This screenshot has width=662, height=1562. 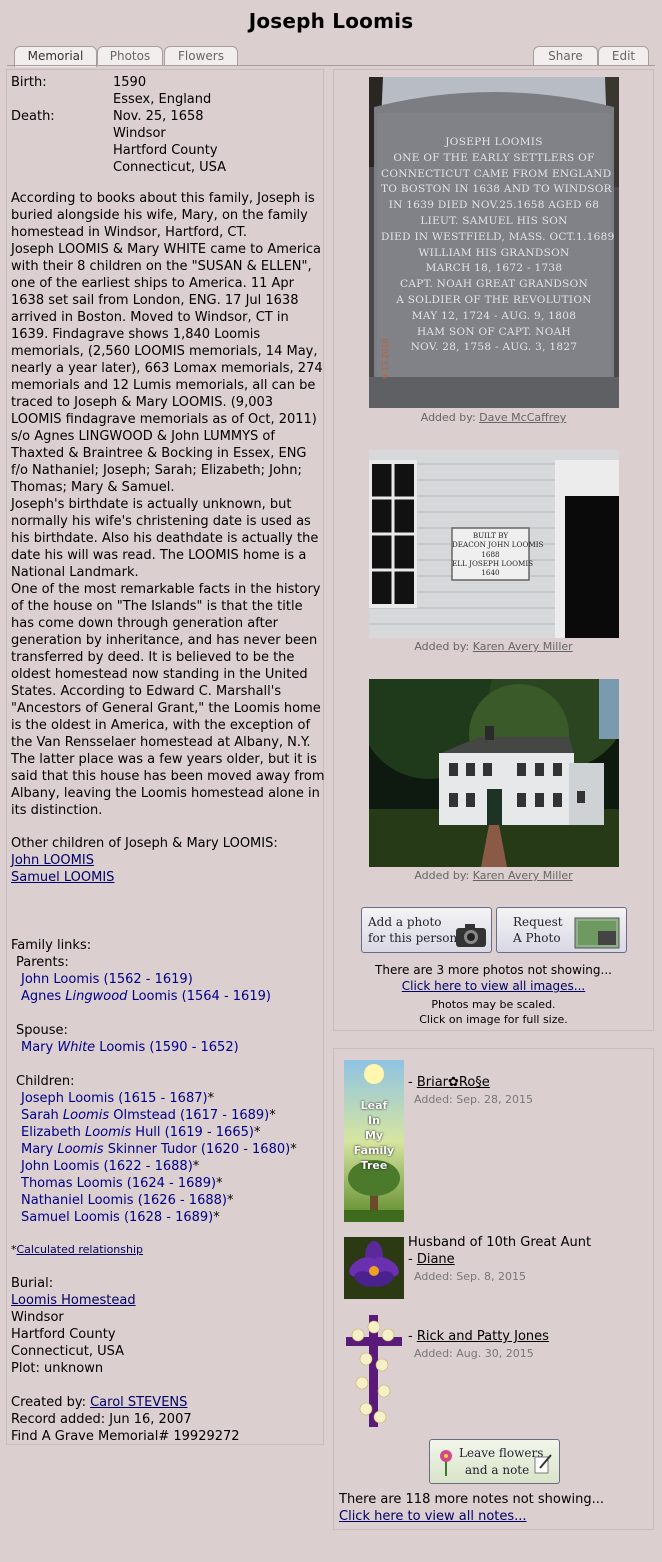 What do you see at coordinates (146, 996) in the screenshot?
I see `family-member-link: Agnes Lingwood Loomis (1564 - 1619)` at bounding box center [146, 996].